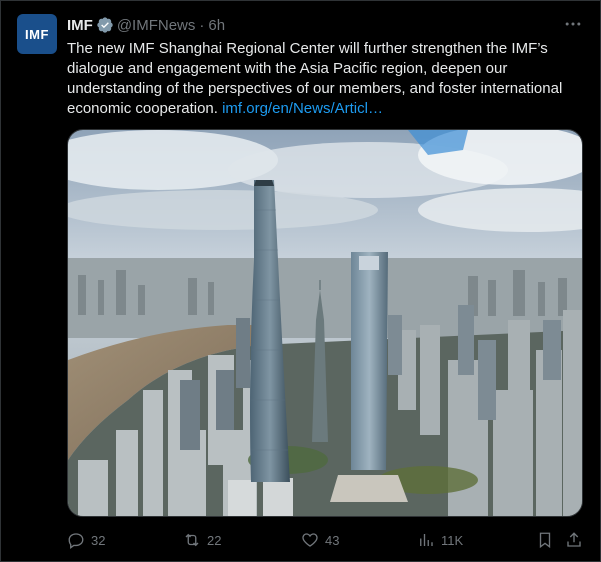 The image size is (601, 562). I want to click on views-icon, so click(426, 540).